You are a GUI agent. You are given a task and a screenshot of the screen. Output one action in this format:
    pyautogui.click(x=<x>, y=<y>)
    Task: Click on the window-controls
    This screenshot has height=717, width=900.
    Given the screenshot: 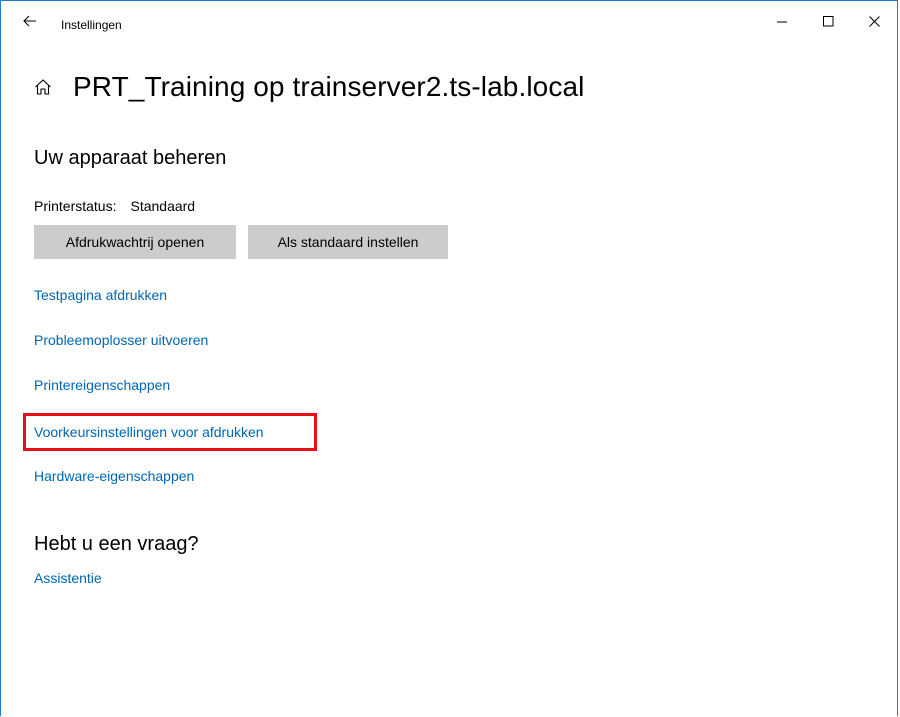 What is the action you would take?
    pyautogui.click(x=828, y=23)
    